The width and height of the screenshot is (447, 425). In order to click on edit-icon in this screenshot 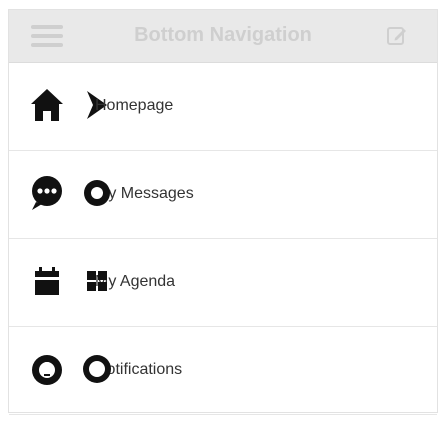, I will do `click(397, 36)`.